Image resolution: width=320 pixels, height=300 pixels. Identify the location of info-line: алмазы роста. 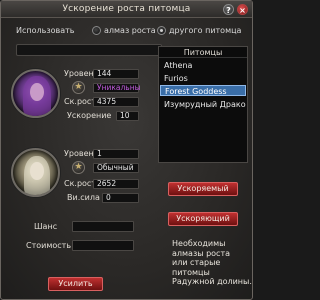
(201, 253).